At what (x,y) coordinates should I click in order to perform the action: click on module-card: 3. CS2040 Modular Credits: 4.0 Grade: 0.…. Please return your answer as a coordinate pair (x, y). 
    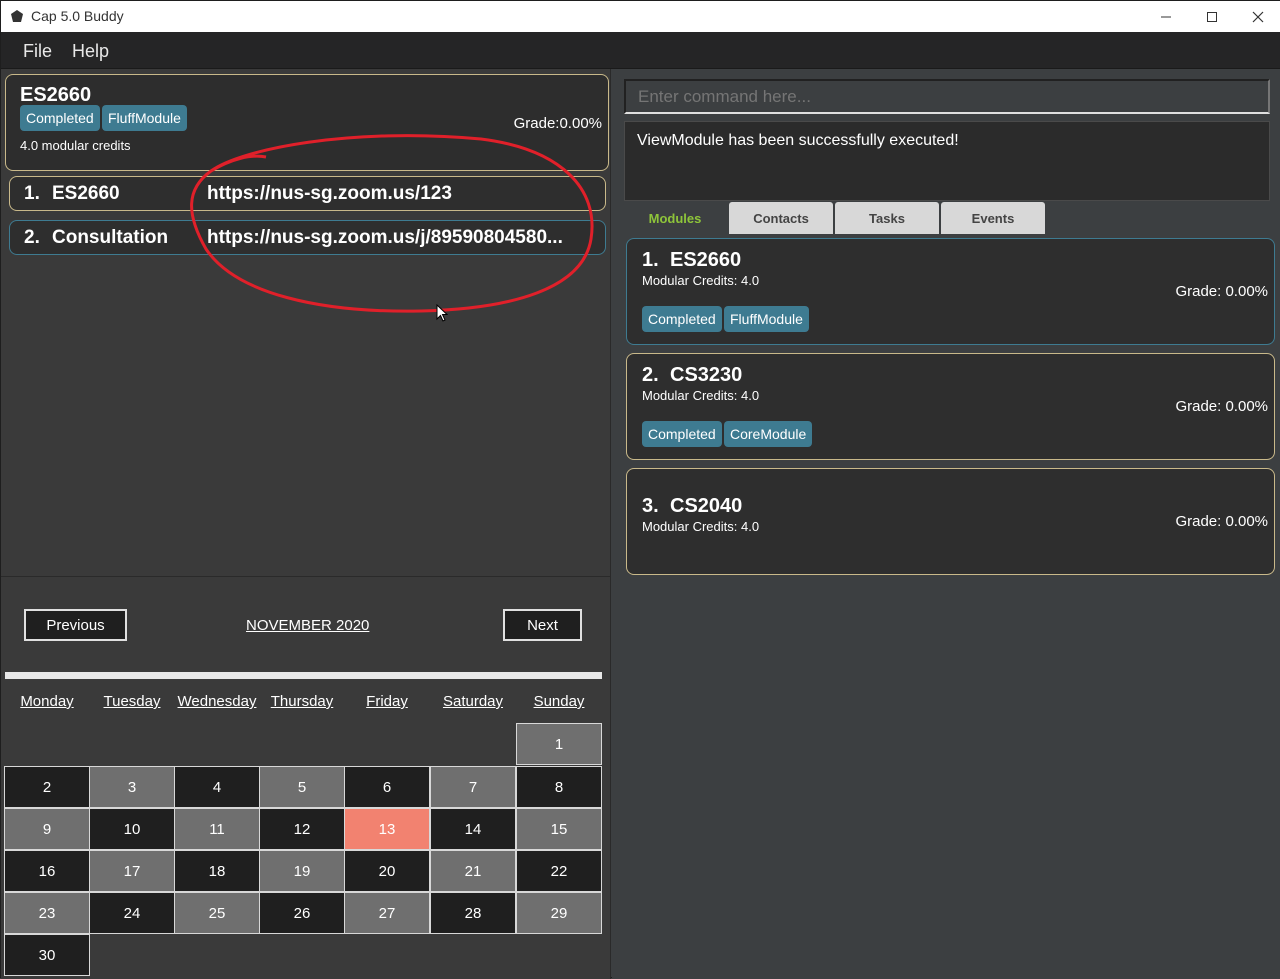
    Looking at the image, I should click on (950, 521).